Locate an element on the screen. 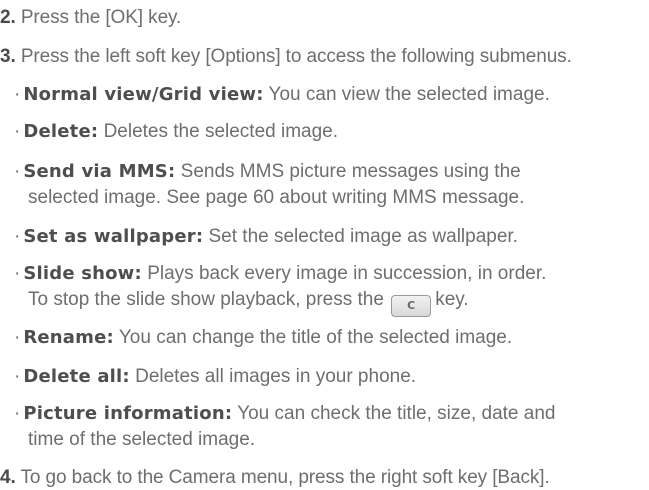 The width and height of the screenshot is (649, 490). item-term: Set as wallpaper: is located at coordinates (113, 236).